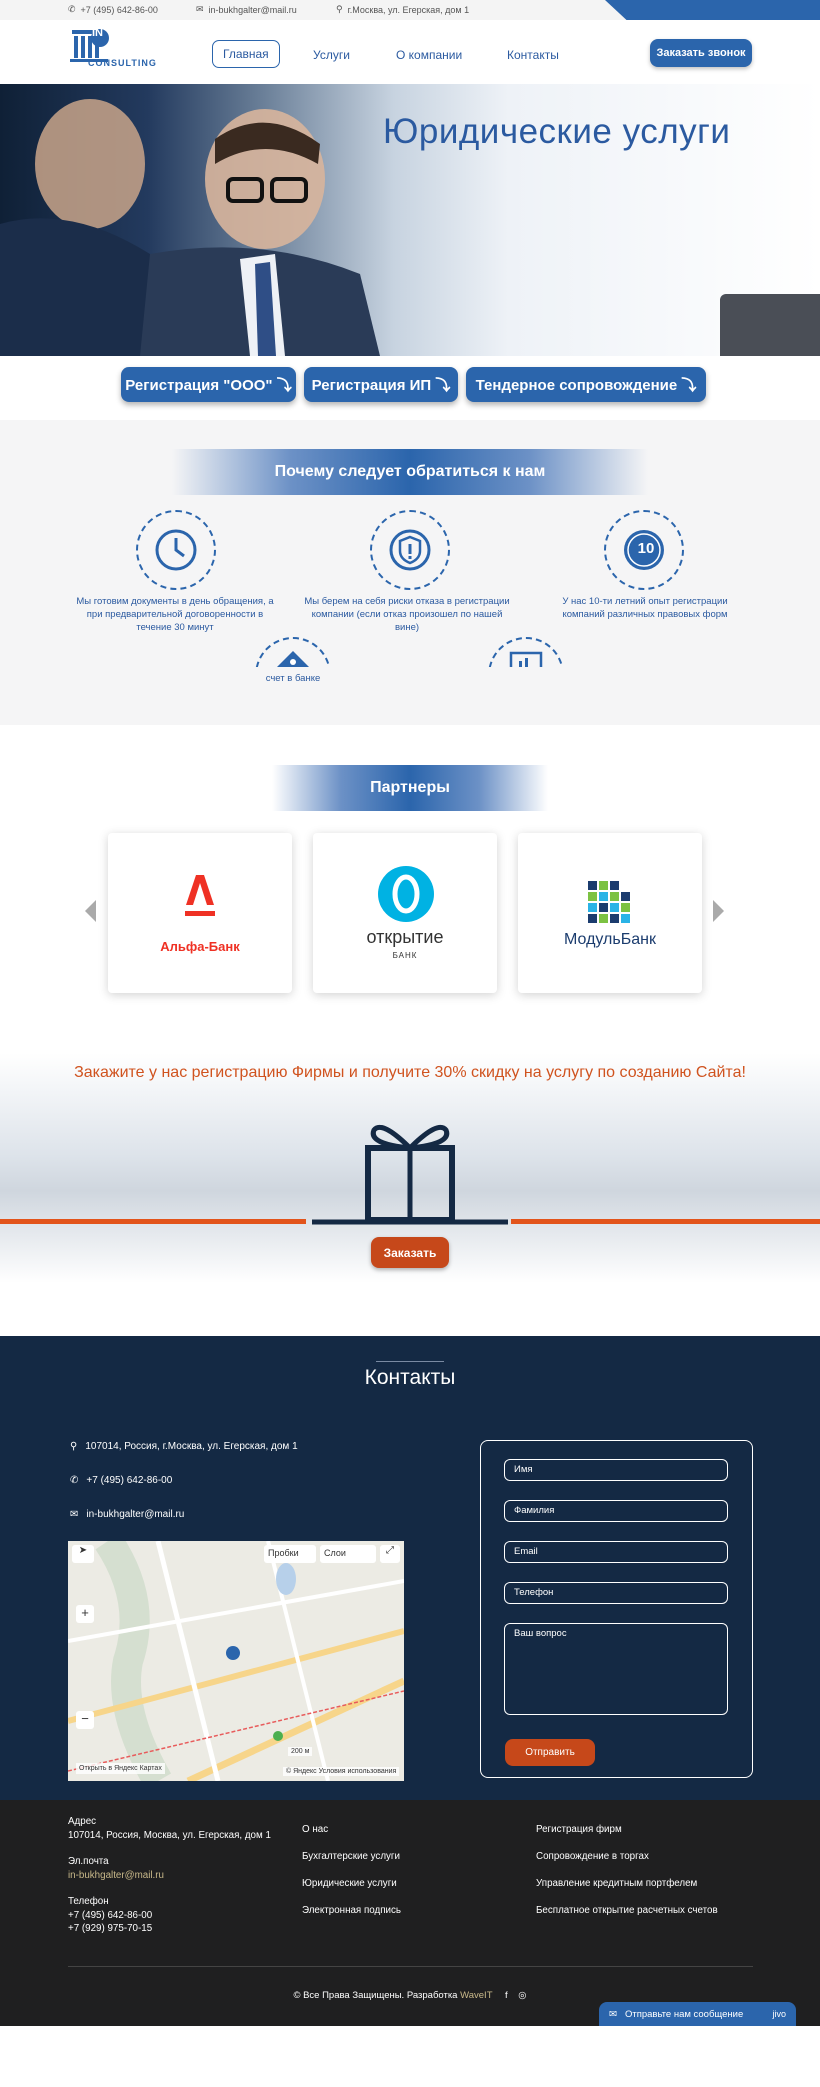 This screenshot has width=820, height=2087. What do you see at coordinates (476, 1995) in the screenshot?
I see `developer-link: WaveIT` at bounding box center [476, 1995].